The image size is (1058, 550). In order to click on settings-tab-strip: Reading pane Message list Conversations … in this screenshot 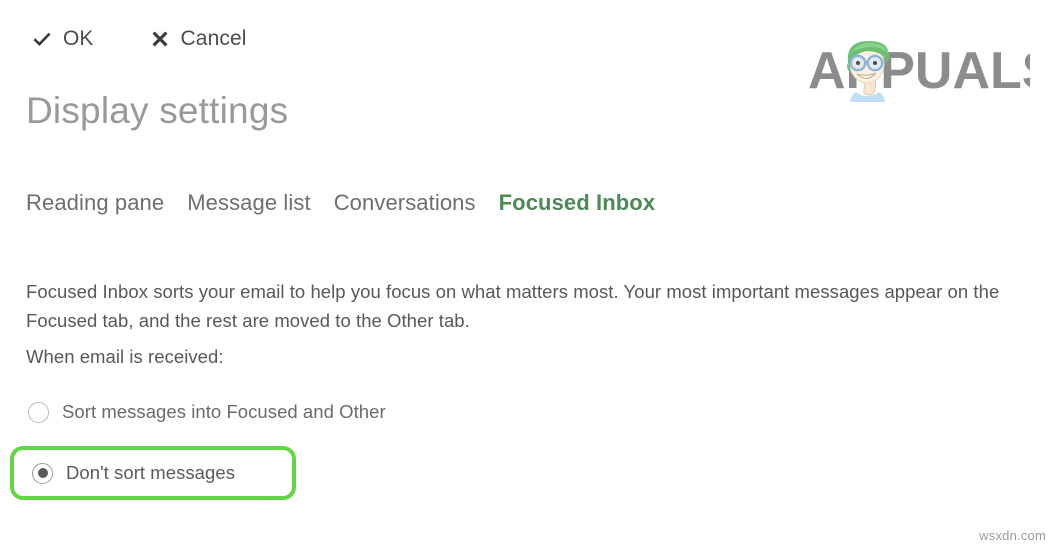, I will do `click(340, 203)`.